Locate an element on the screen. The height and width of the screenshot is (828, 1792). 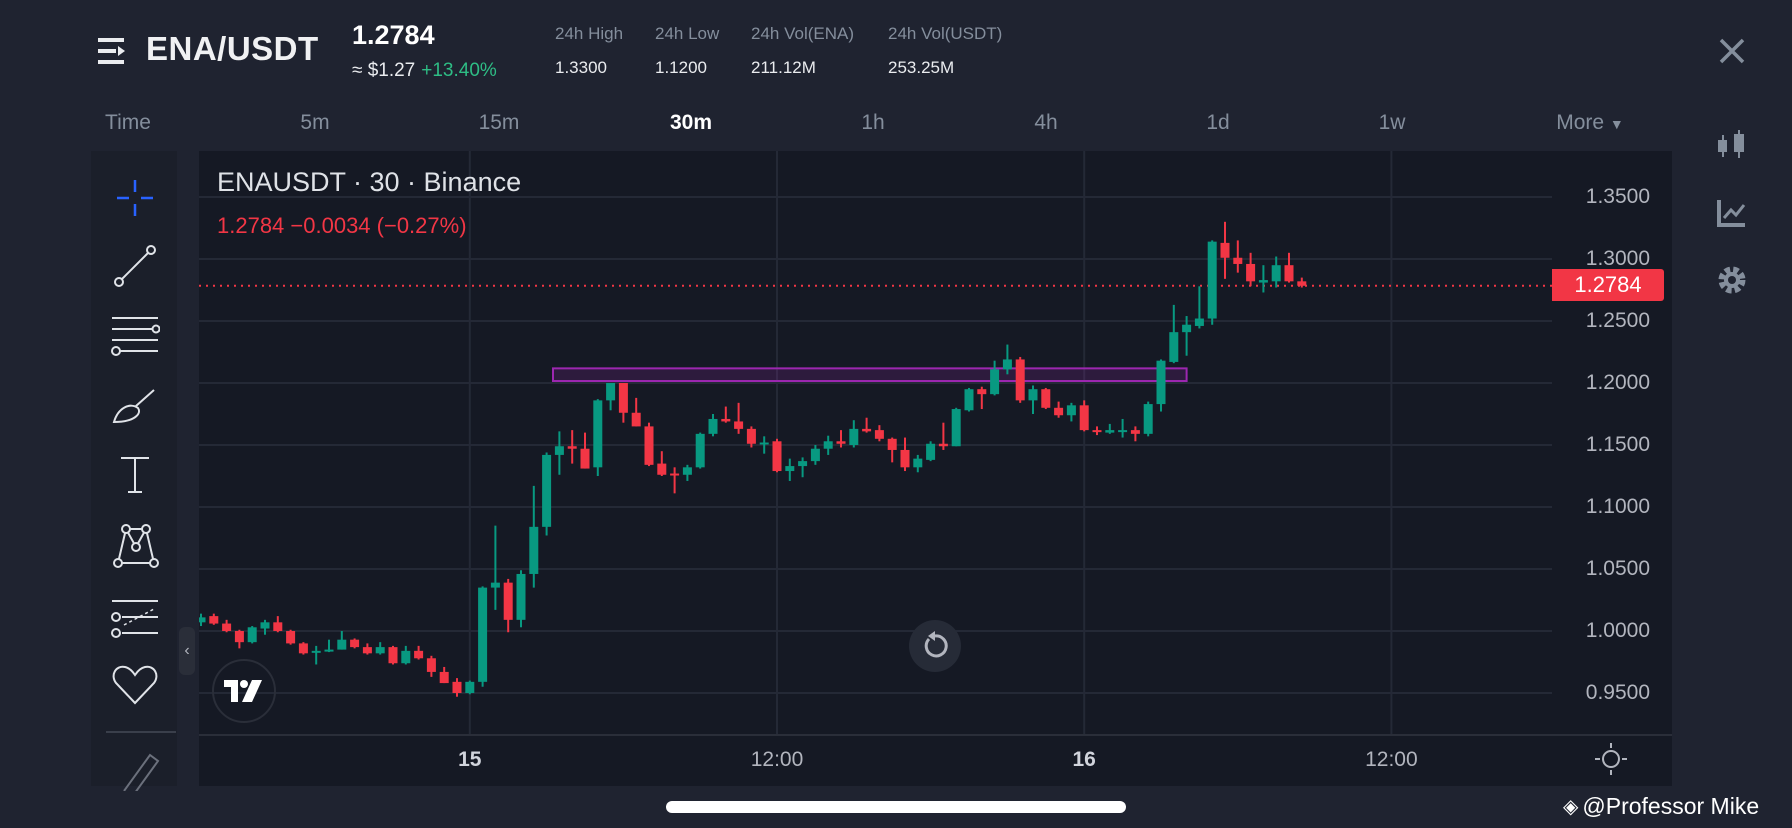
tab-5m: 5m is located at coordinates (314, 123).